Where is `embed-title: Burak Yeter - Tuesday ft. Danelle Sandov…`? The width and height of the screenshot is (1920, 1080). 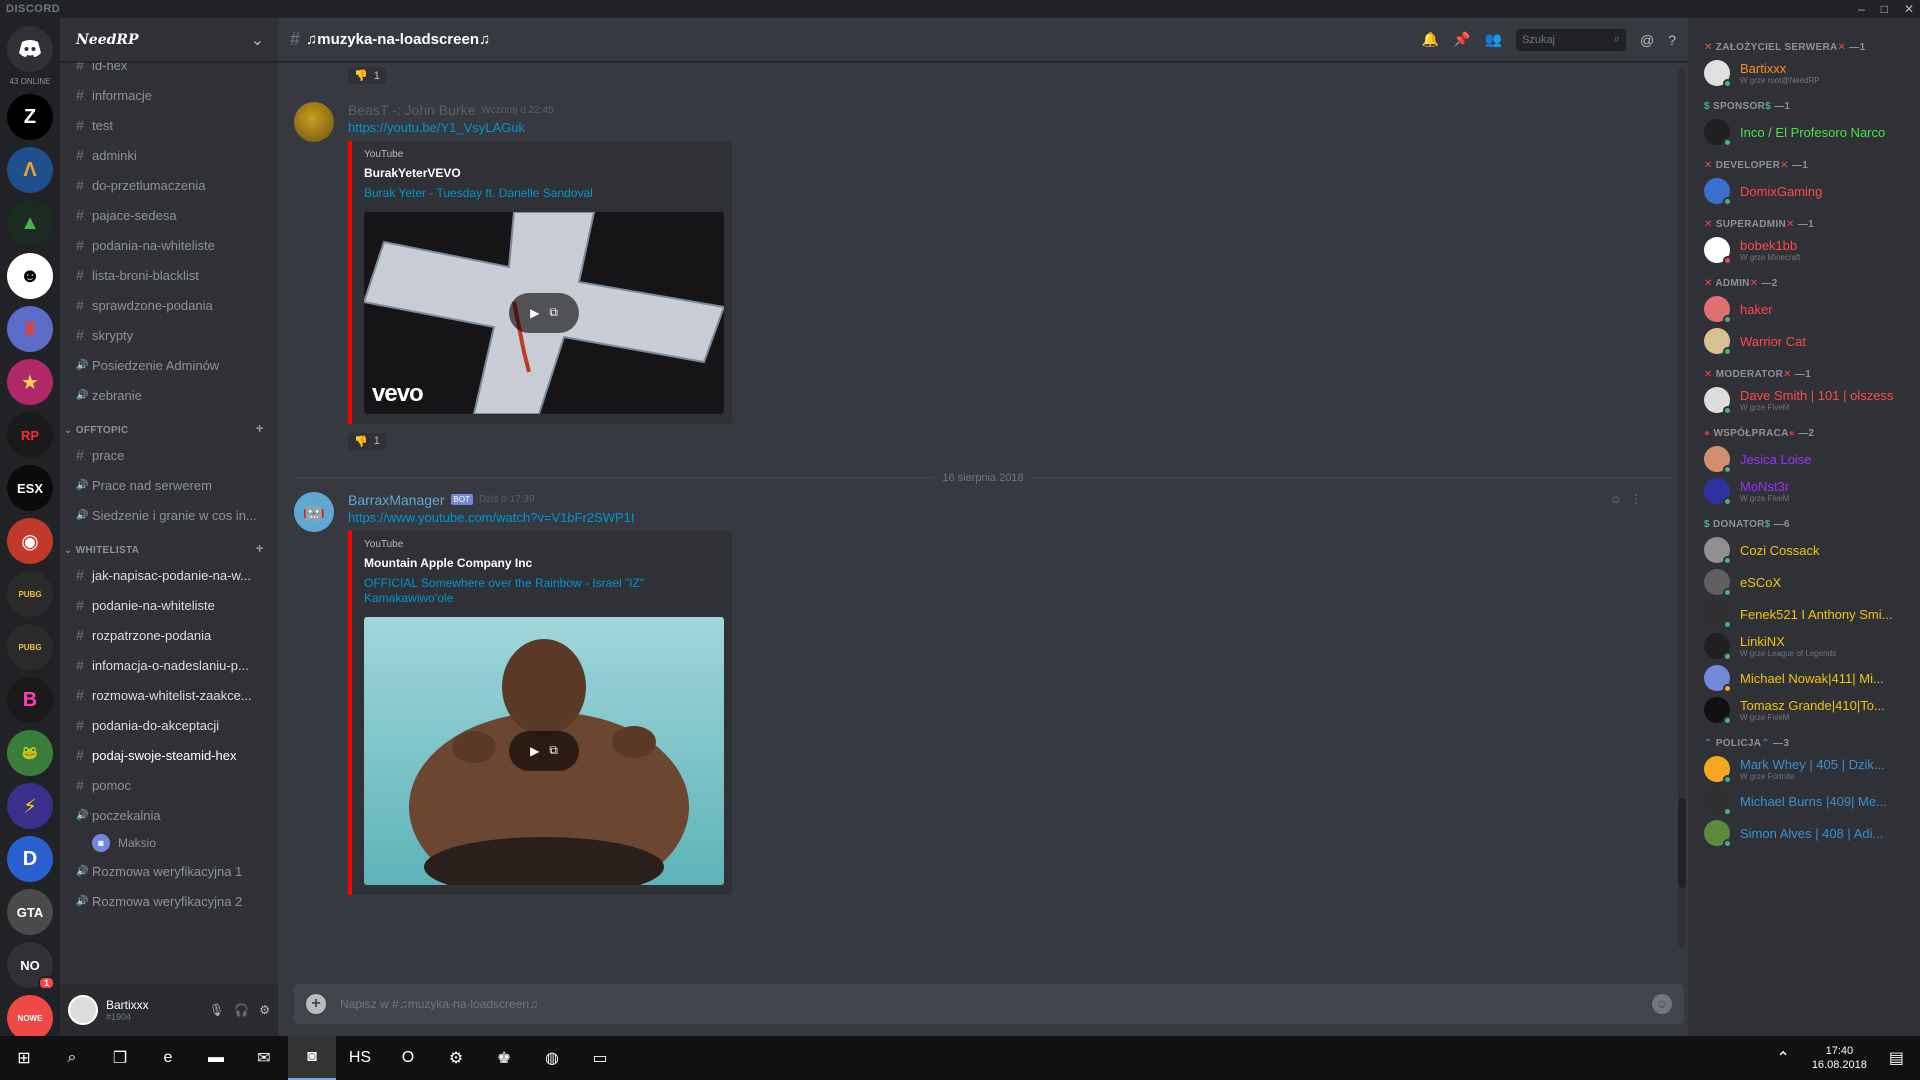
embed-title: Burak Yeter - Tuesday ft. Danelle Sandov… is located at coordinates (543, 194).